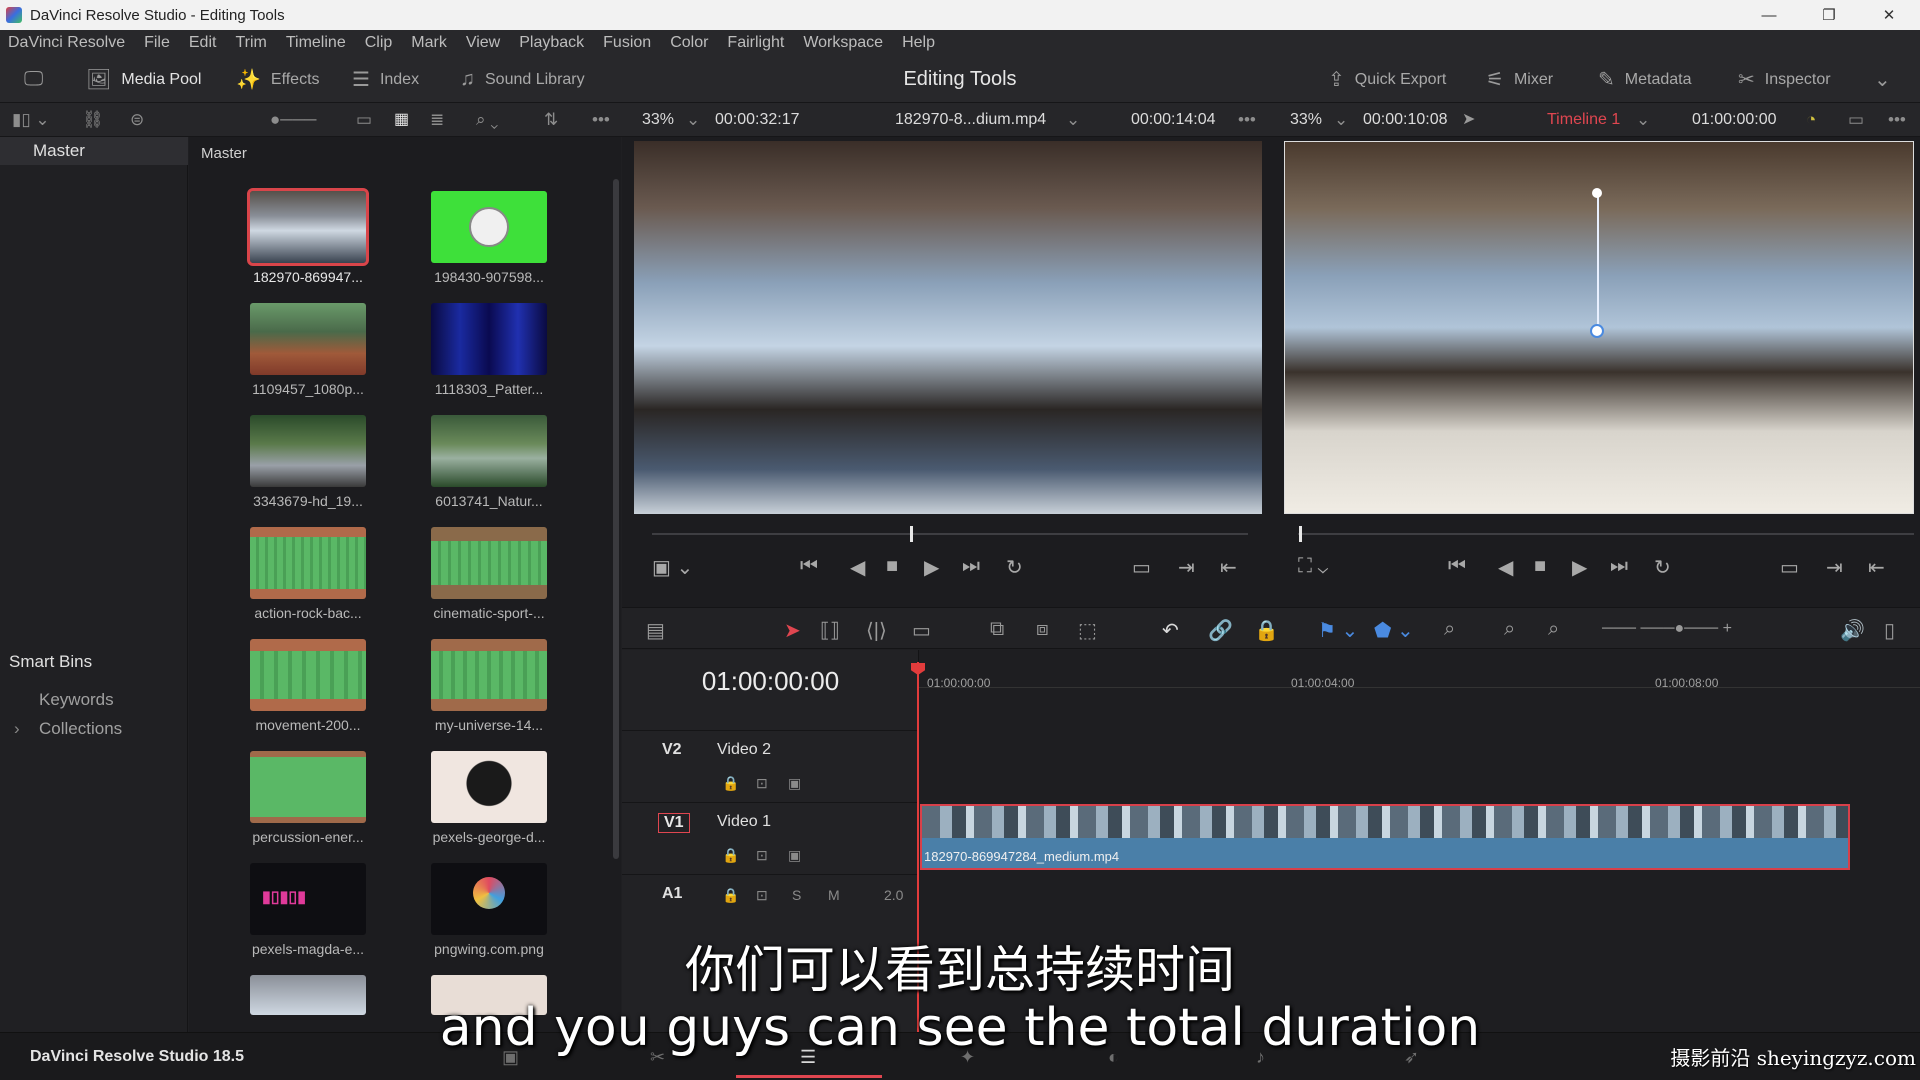 This screenshot has width=1920, height=1080. What do you see at coordinates (1419, 670) in the screenshot?
I see `timeline-ruler: 01:00:00:00 01:00:04:00 01:00:08:00` at bounding box center [1419, 670].